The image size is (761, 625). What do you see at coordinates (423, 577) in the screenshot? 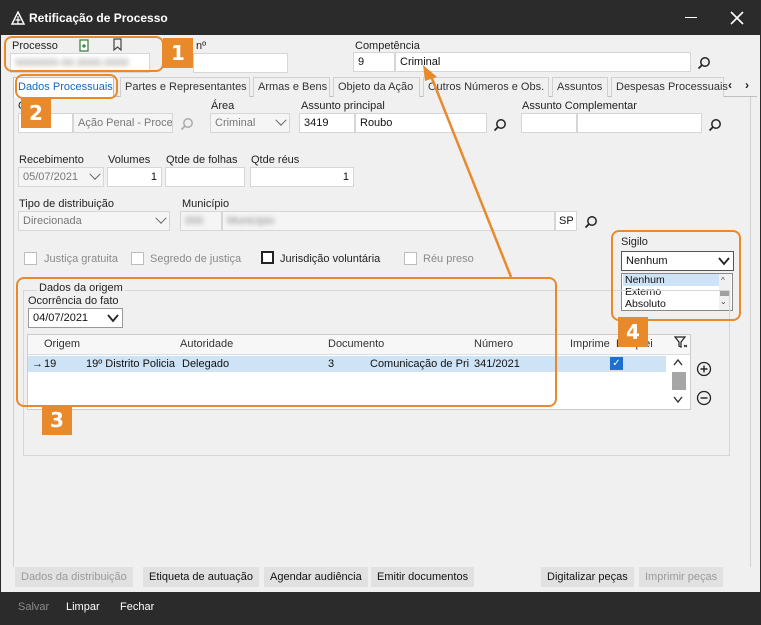
I see `emitir-documentos-button: Emitir documentos` at bounding box center [423, 577].